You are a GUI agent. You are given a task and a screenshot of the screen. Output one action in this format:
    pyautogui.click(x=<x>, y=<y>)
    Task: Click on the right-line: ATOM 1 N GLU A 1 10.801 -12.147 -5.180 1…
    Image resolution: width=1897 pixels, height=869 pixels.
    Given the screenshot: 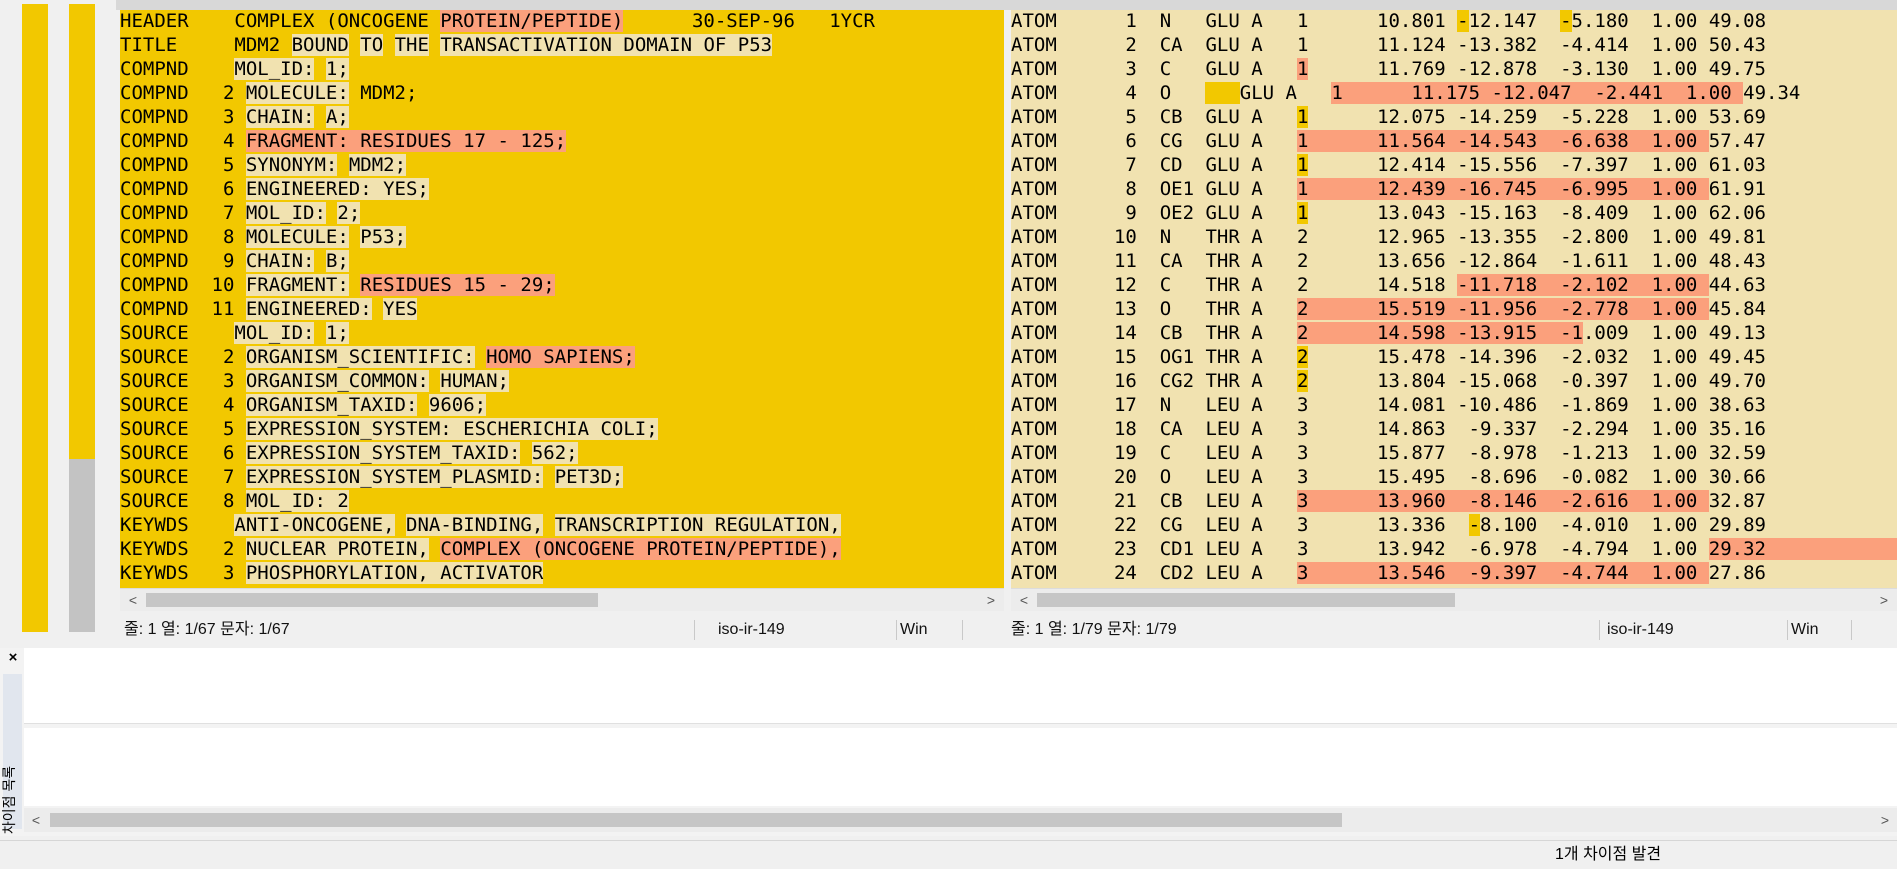 What is the action you would take?
    pyautogui.click(x=1388, y=21)
    